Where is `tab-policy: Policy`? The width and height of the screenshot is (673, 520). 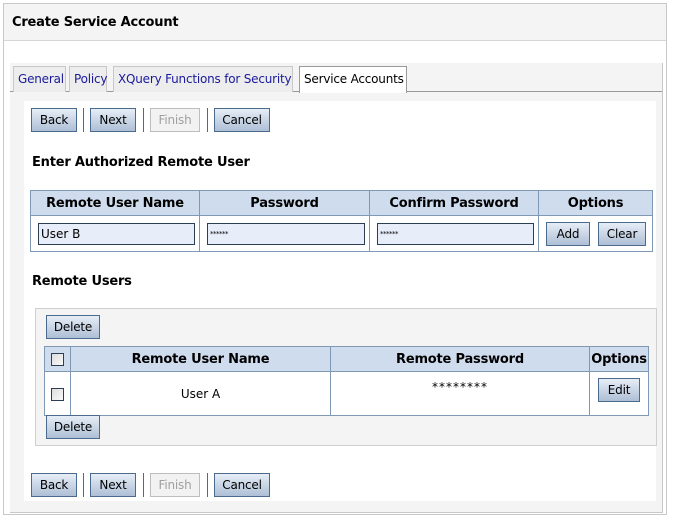
tab-policy: Policy is located at coordinates (88, 79).